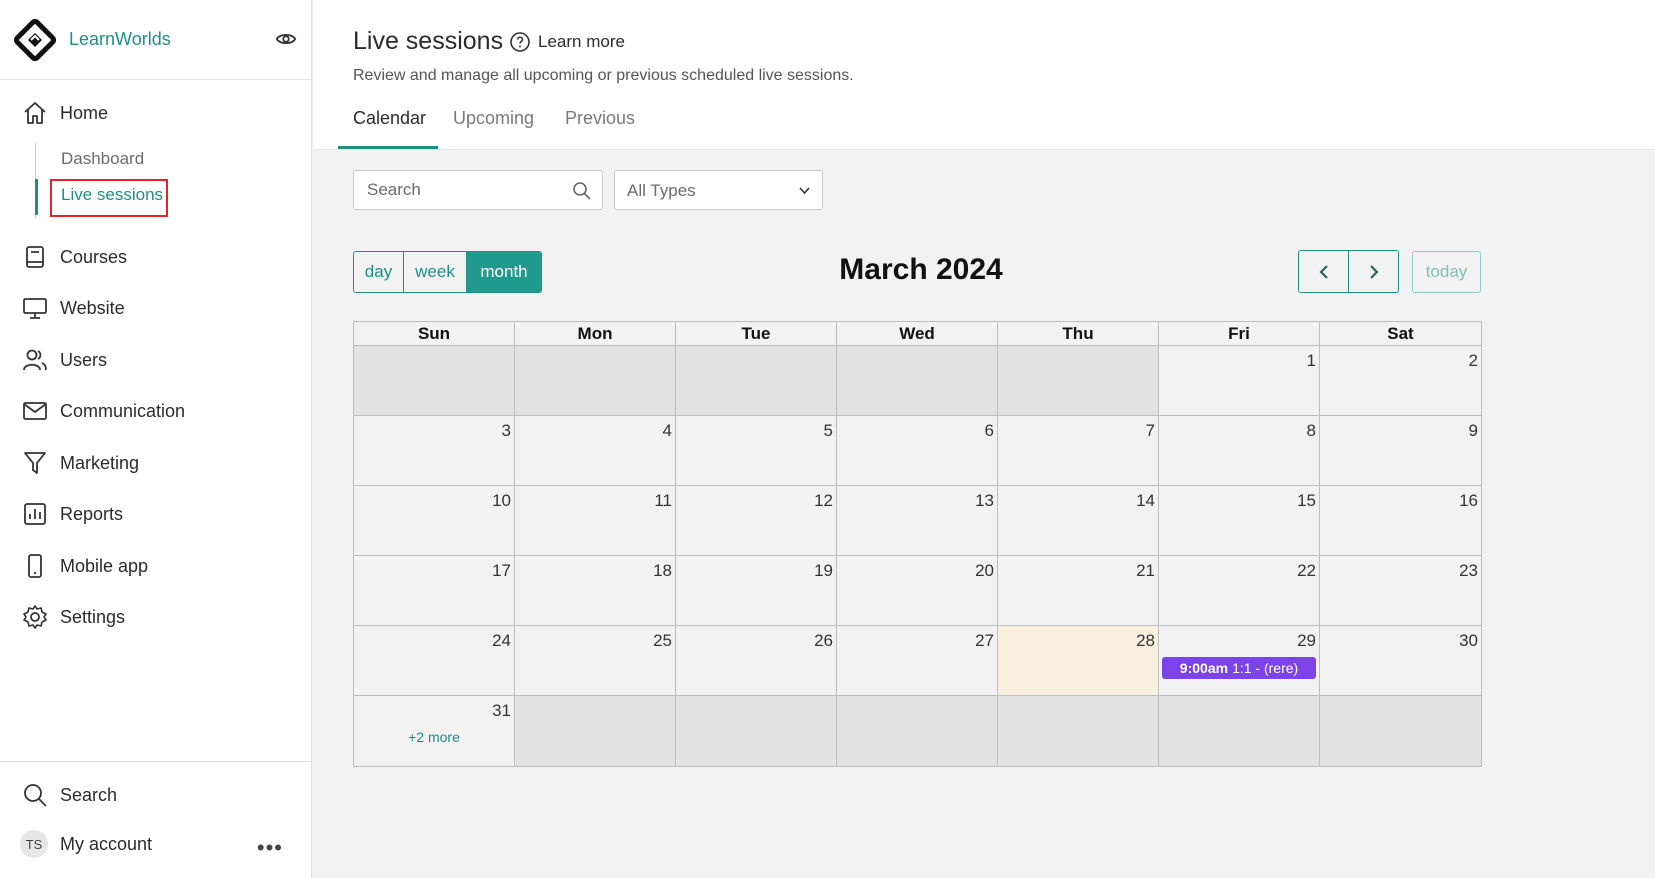  What do you see at coordinates (501, 711) in the screenshot?
I see `day-number: 31` at bounding box center [501, 711].